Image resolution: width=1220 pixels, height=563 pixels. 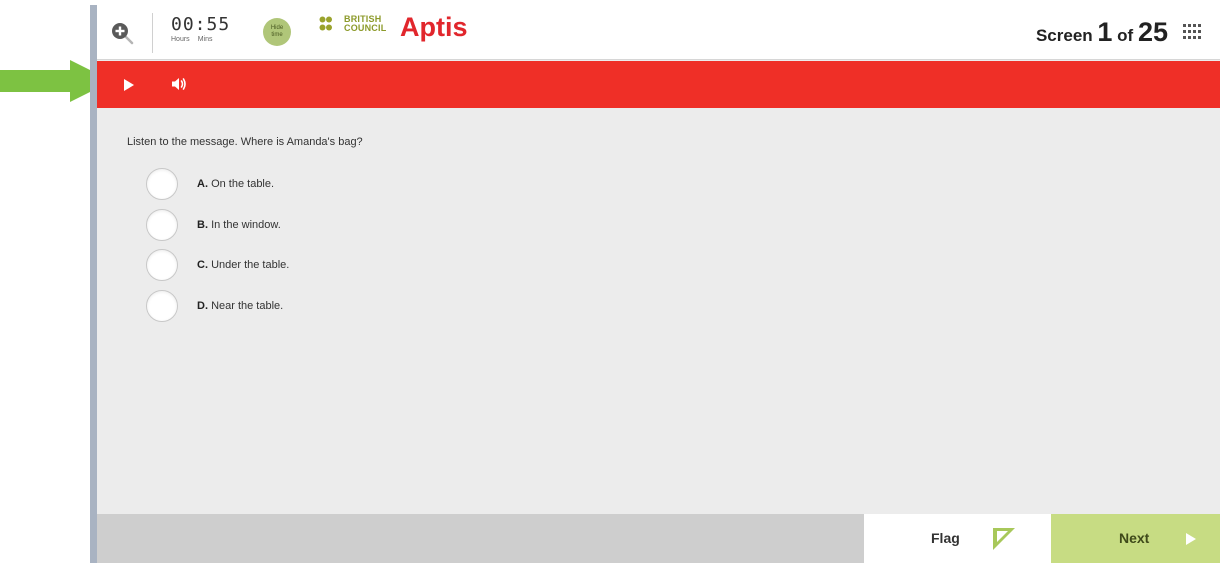 I want to click on option-c: C. Under the table., so click(x=217, y=265).